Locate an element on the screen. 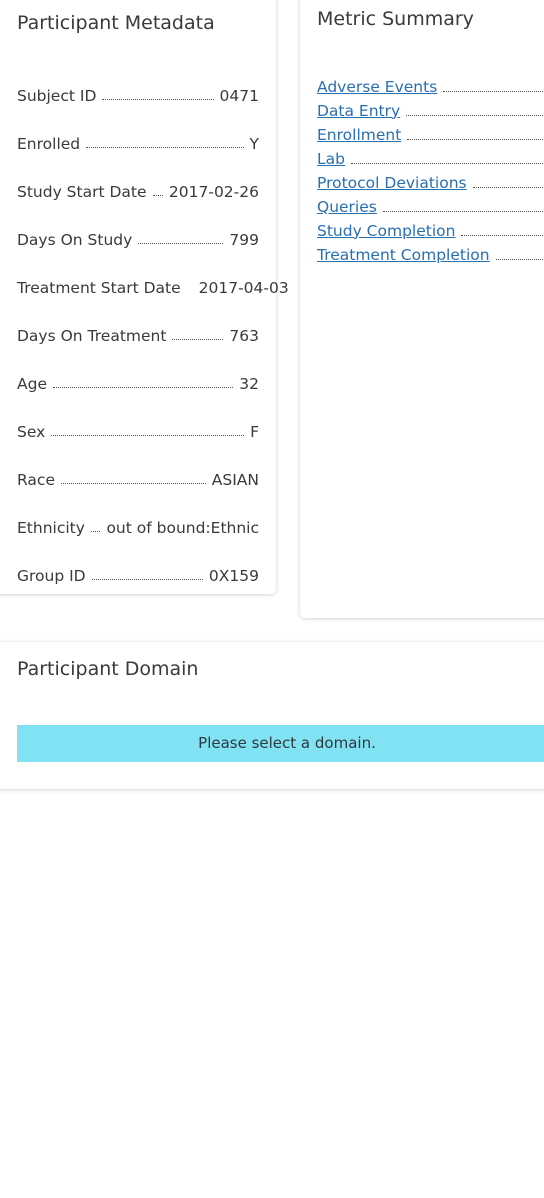  metadata-value: ASIAN is located at coordinates (235, 479).